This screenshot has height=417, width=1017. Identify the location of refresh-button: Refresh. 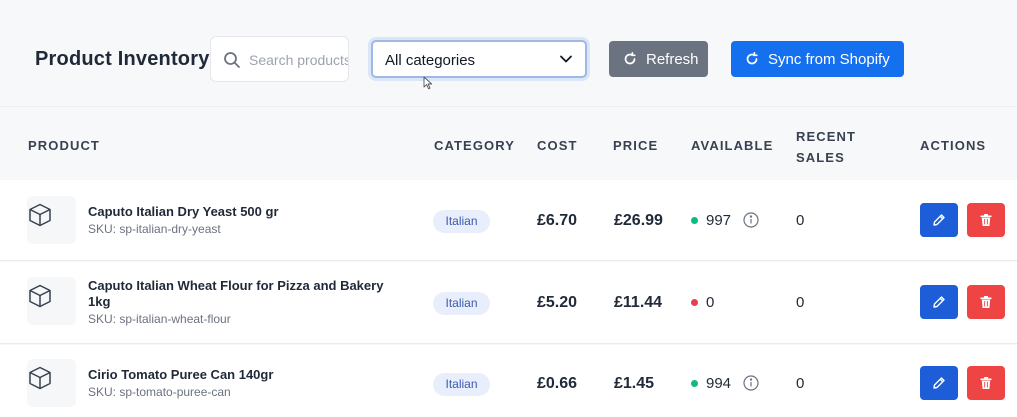
(658, 59).